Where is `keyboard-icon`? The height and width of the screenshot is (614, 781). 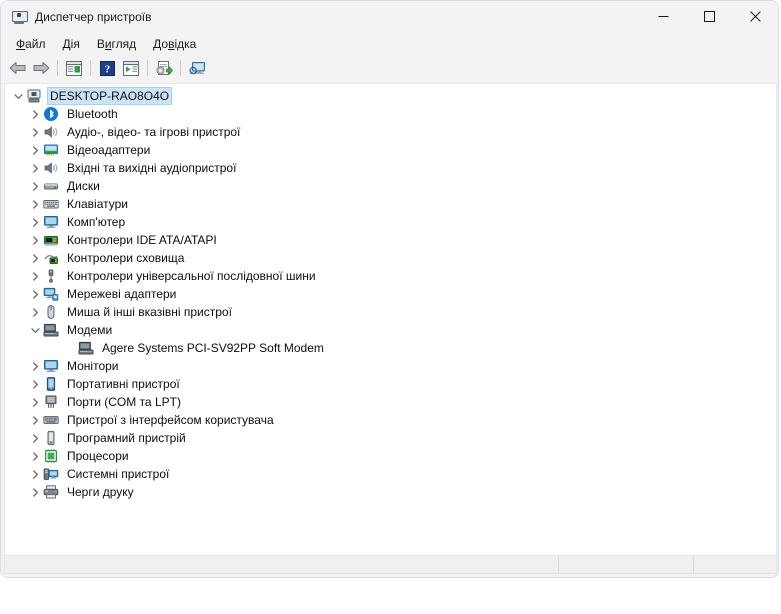 keyboard-icon is located at coordinates (51, 204).